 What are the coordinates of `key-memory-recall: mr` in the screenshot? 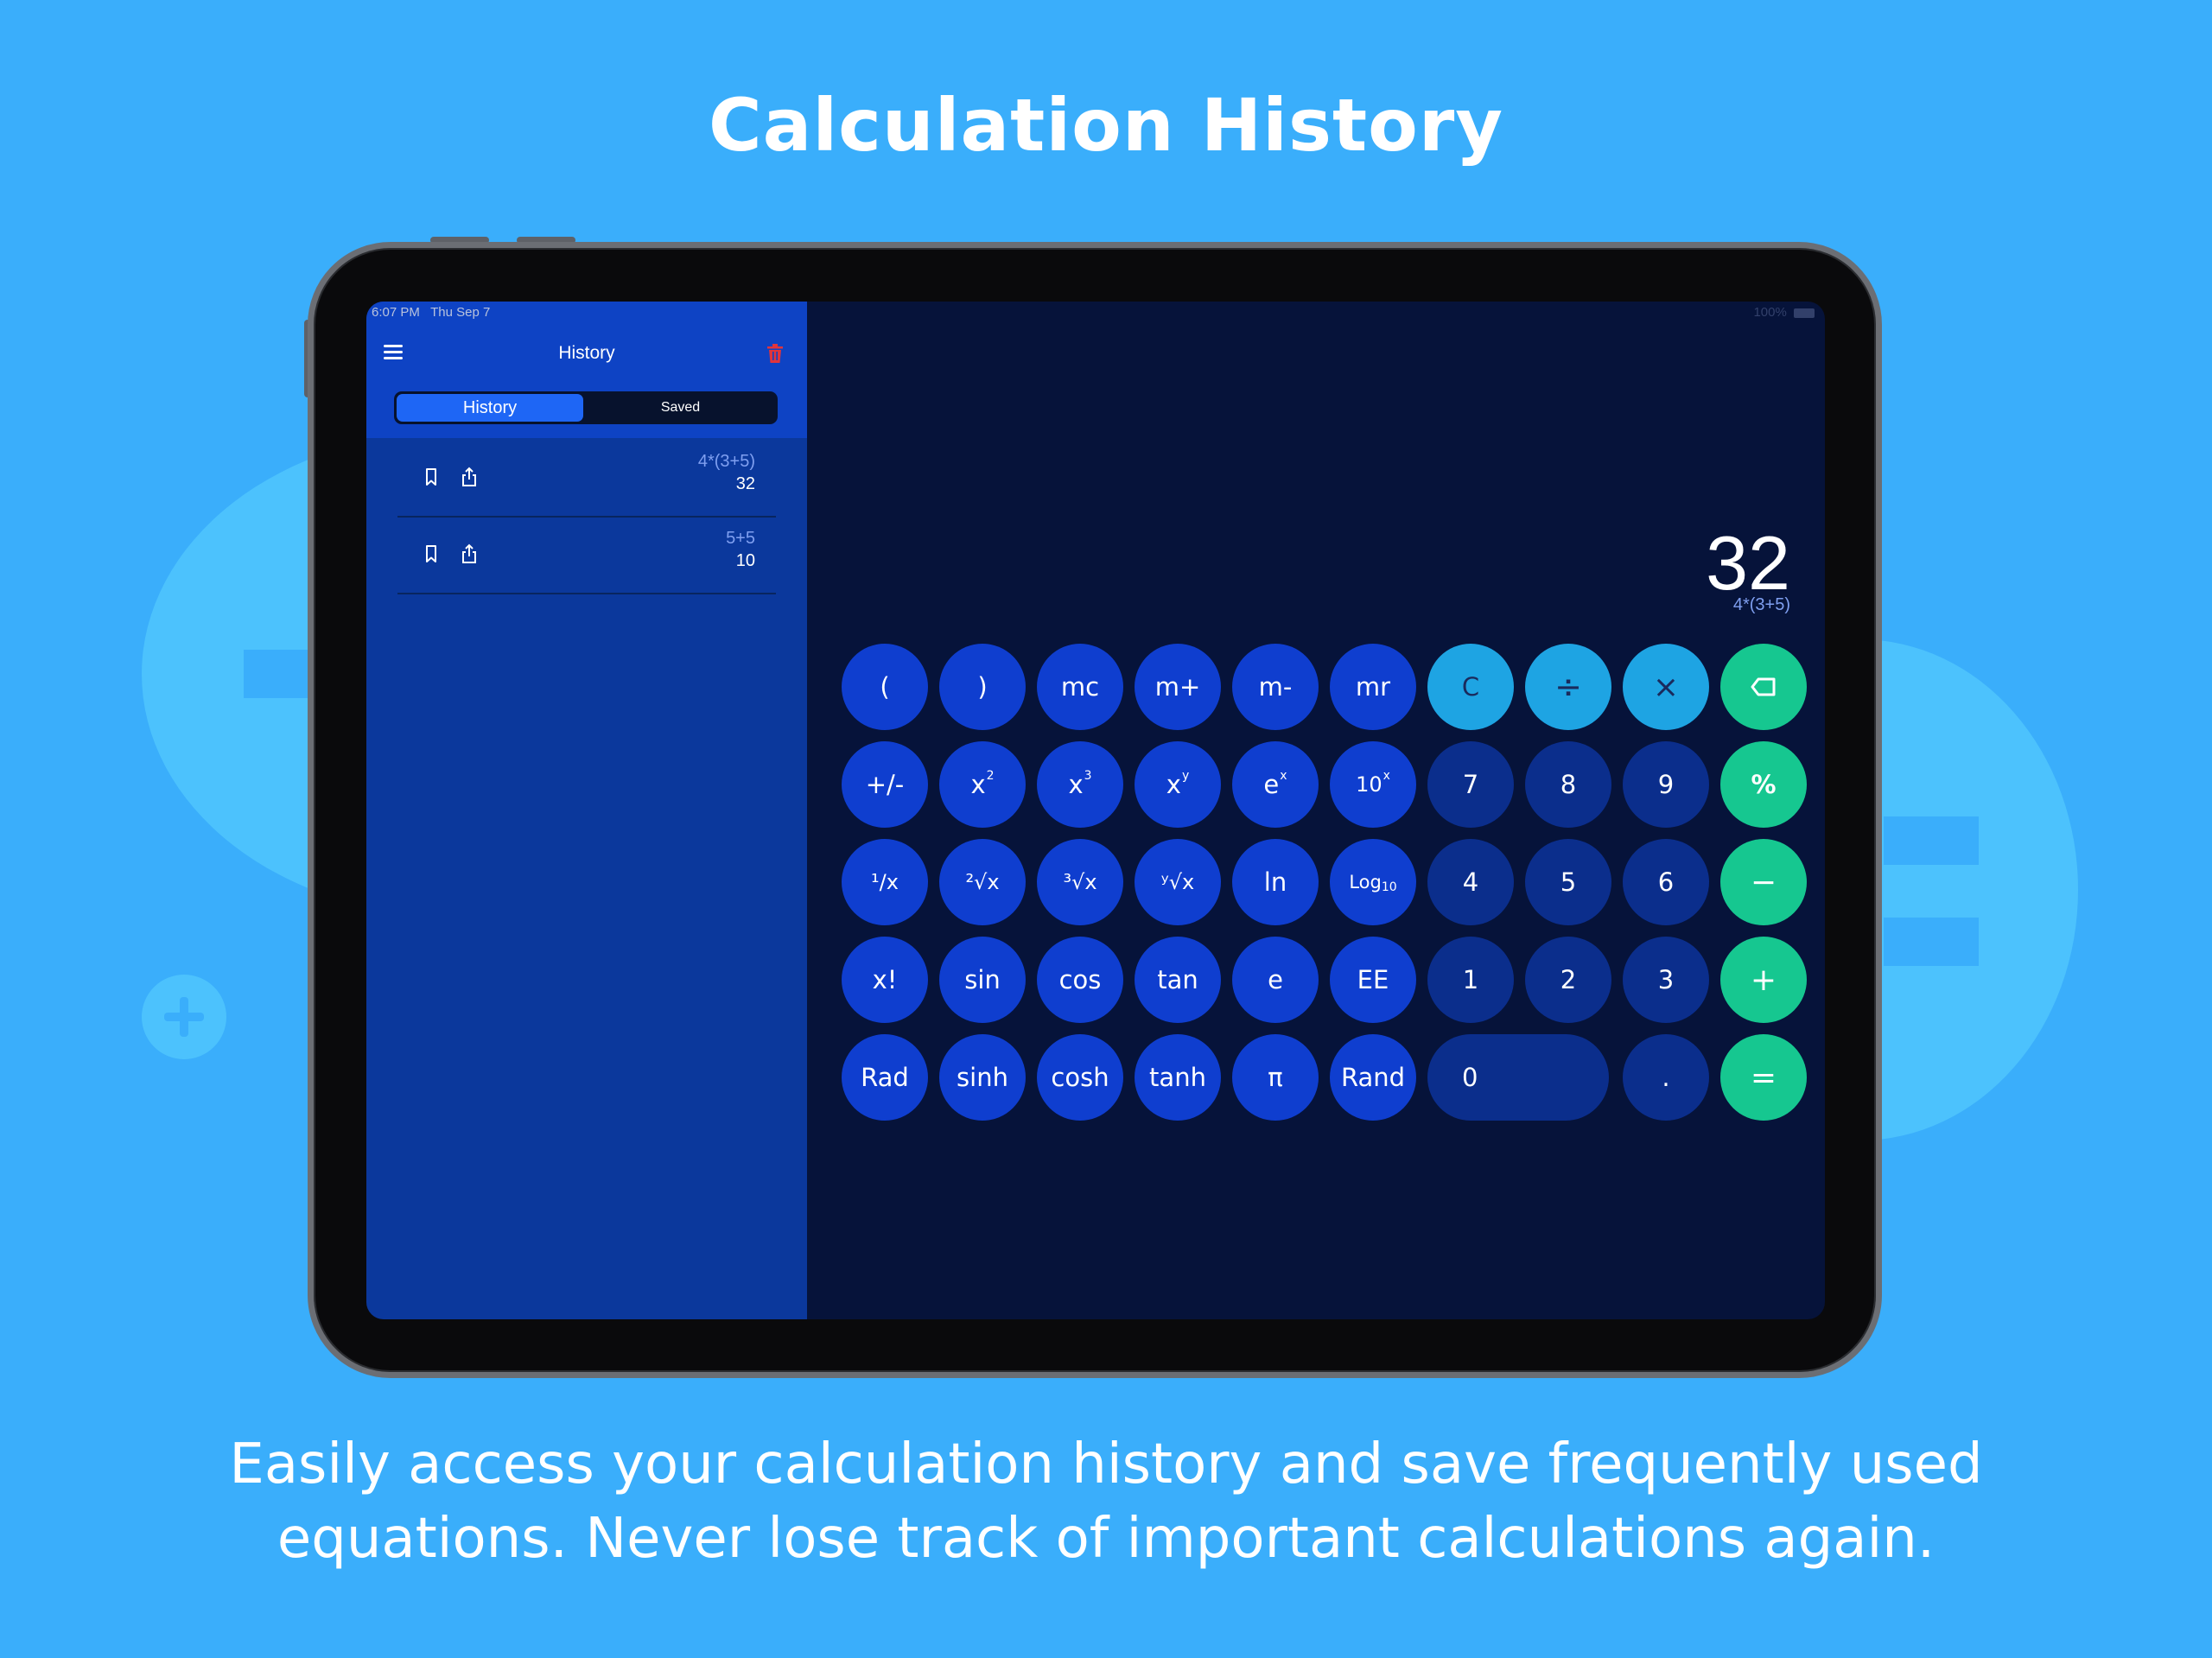 It's located at (1373, 687).